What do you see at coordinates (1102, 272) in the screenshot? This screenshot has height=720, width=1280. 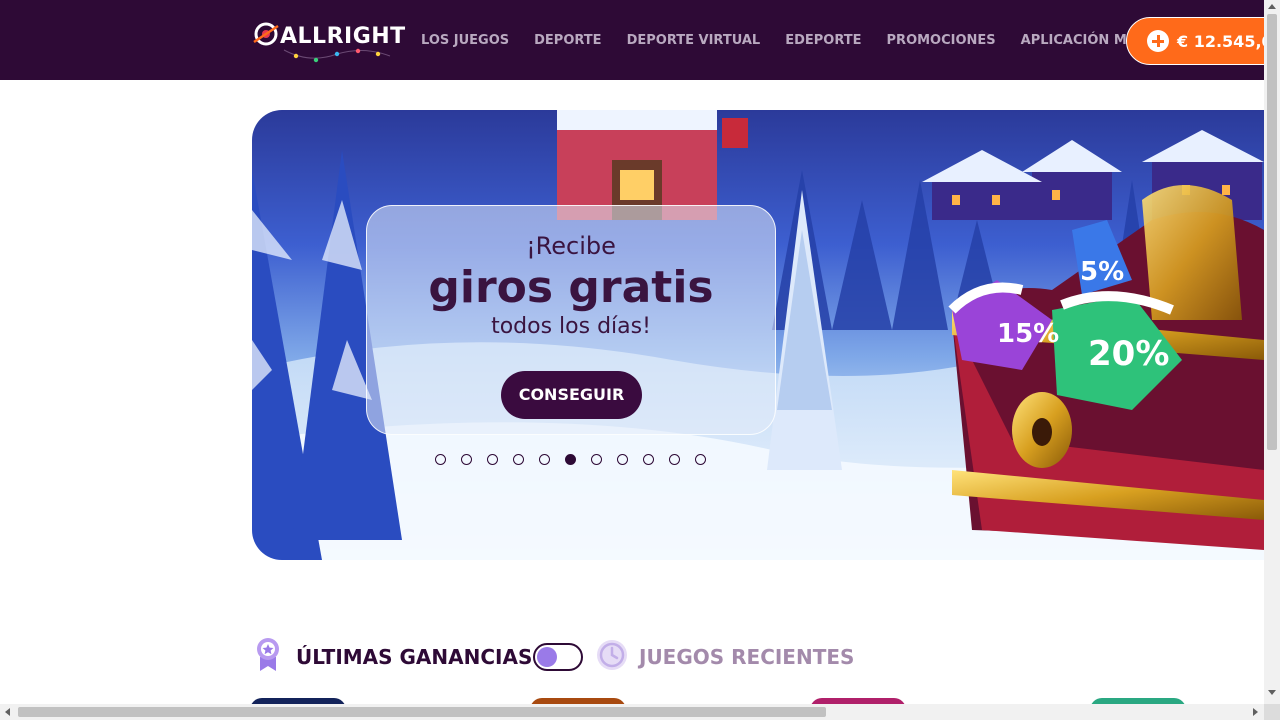 I see `svg-text: 5%` at bounding box center [1102, 272].